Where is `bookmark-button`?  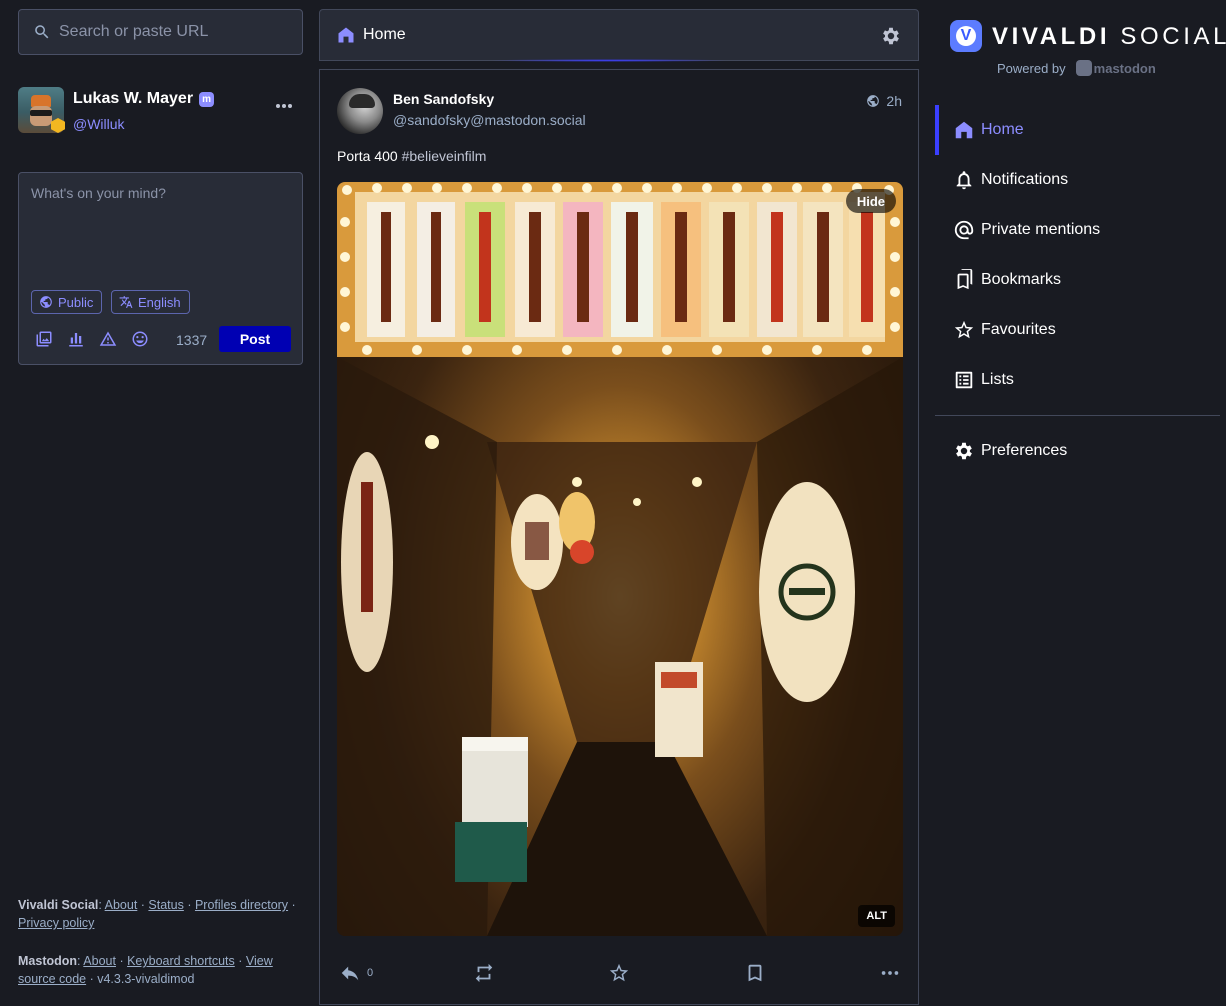 bookmark-button is located at coordinates (755, 973).